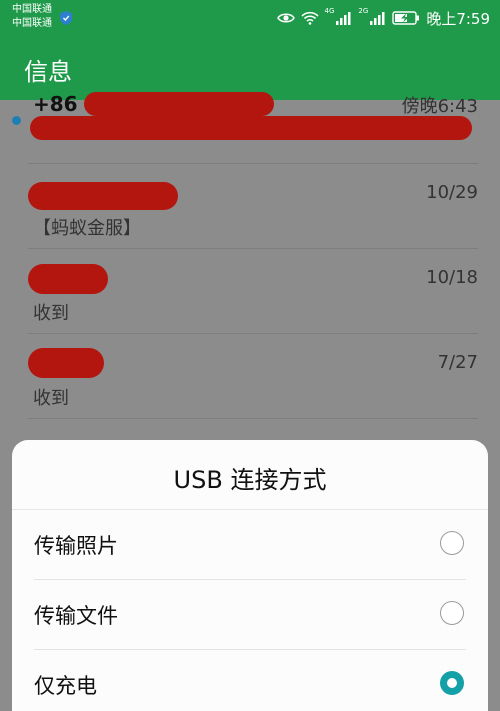 The width and height of the screenshot is (500, 711). I want to click on status-bar: 中国联通 中国联通 4G 2G 晚上7:59, so click(250, 19).